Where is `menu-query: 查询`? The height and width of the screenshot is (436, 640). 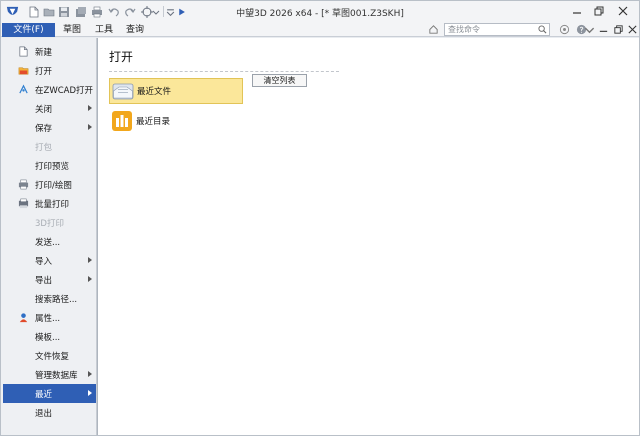
menu-query: 查询 is located at coordinates (135, 30).